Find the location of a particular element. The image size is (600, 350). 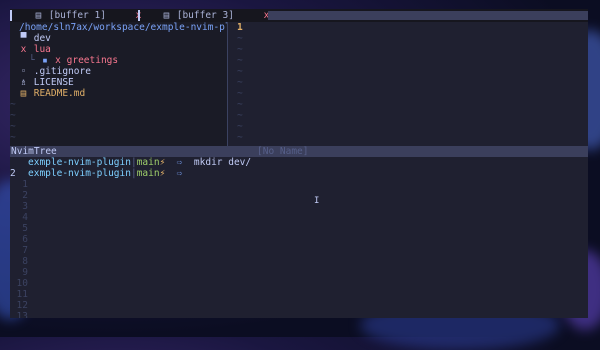

gutter-line-number: 4 is located at coordinates (25, 217).